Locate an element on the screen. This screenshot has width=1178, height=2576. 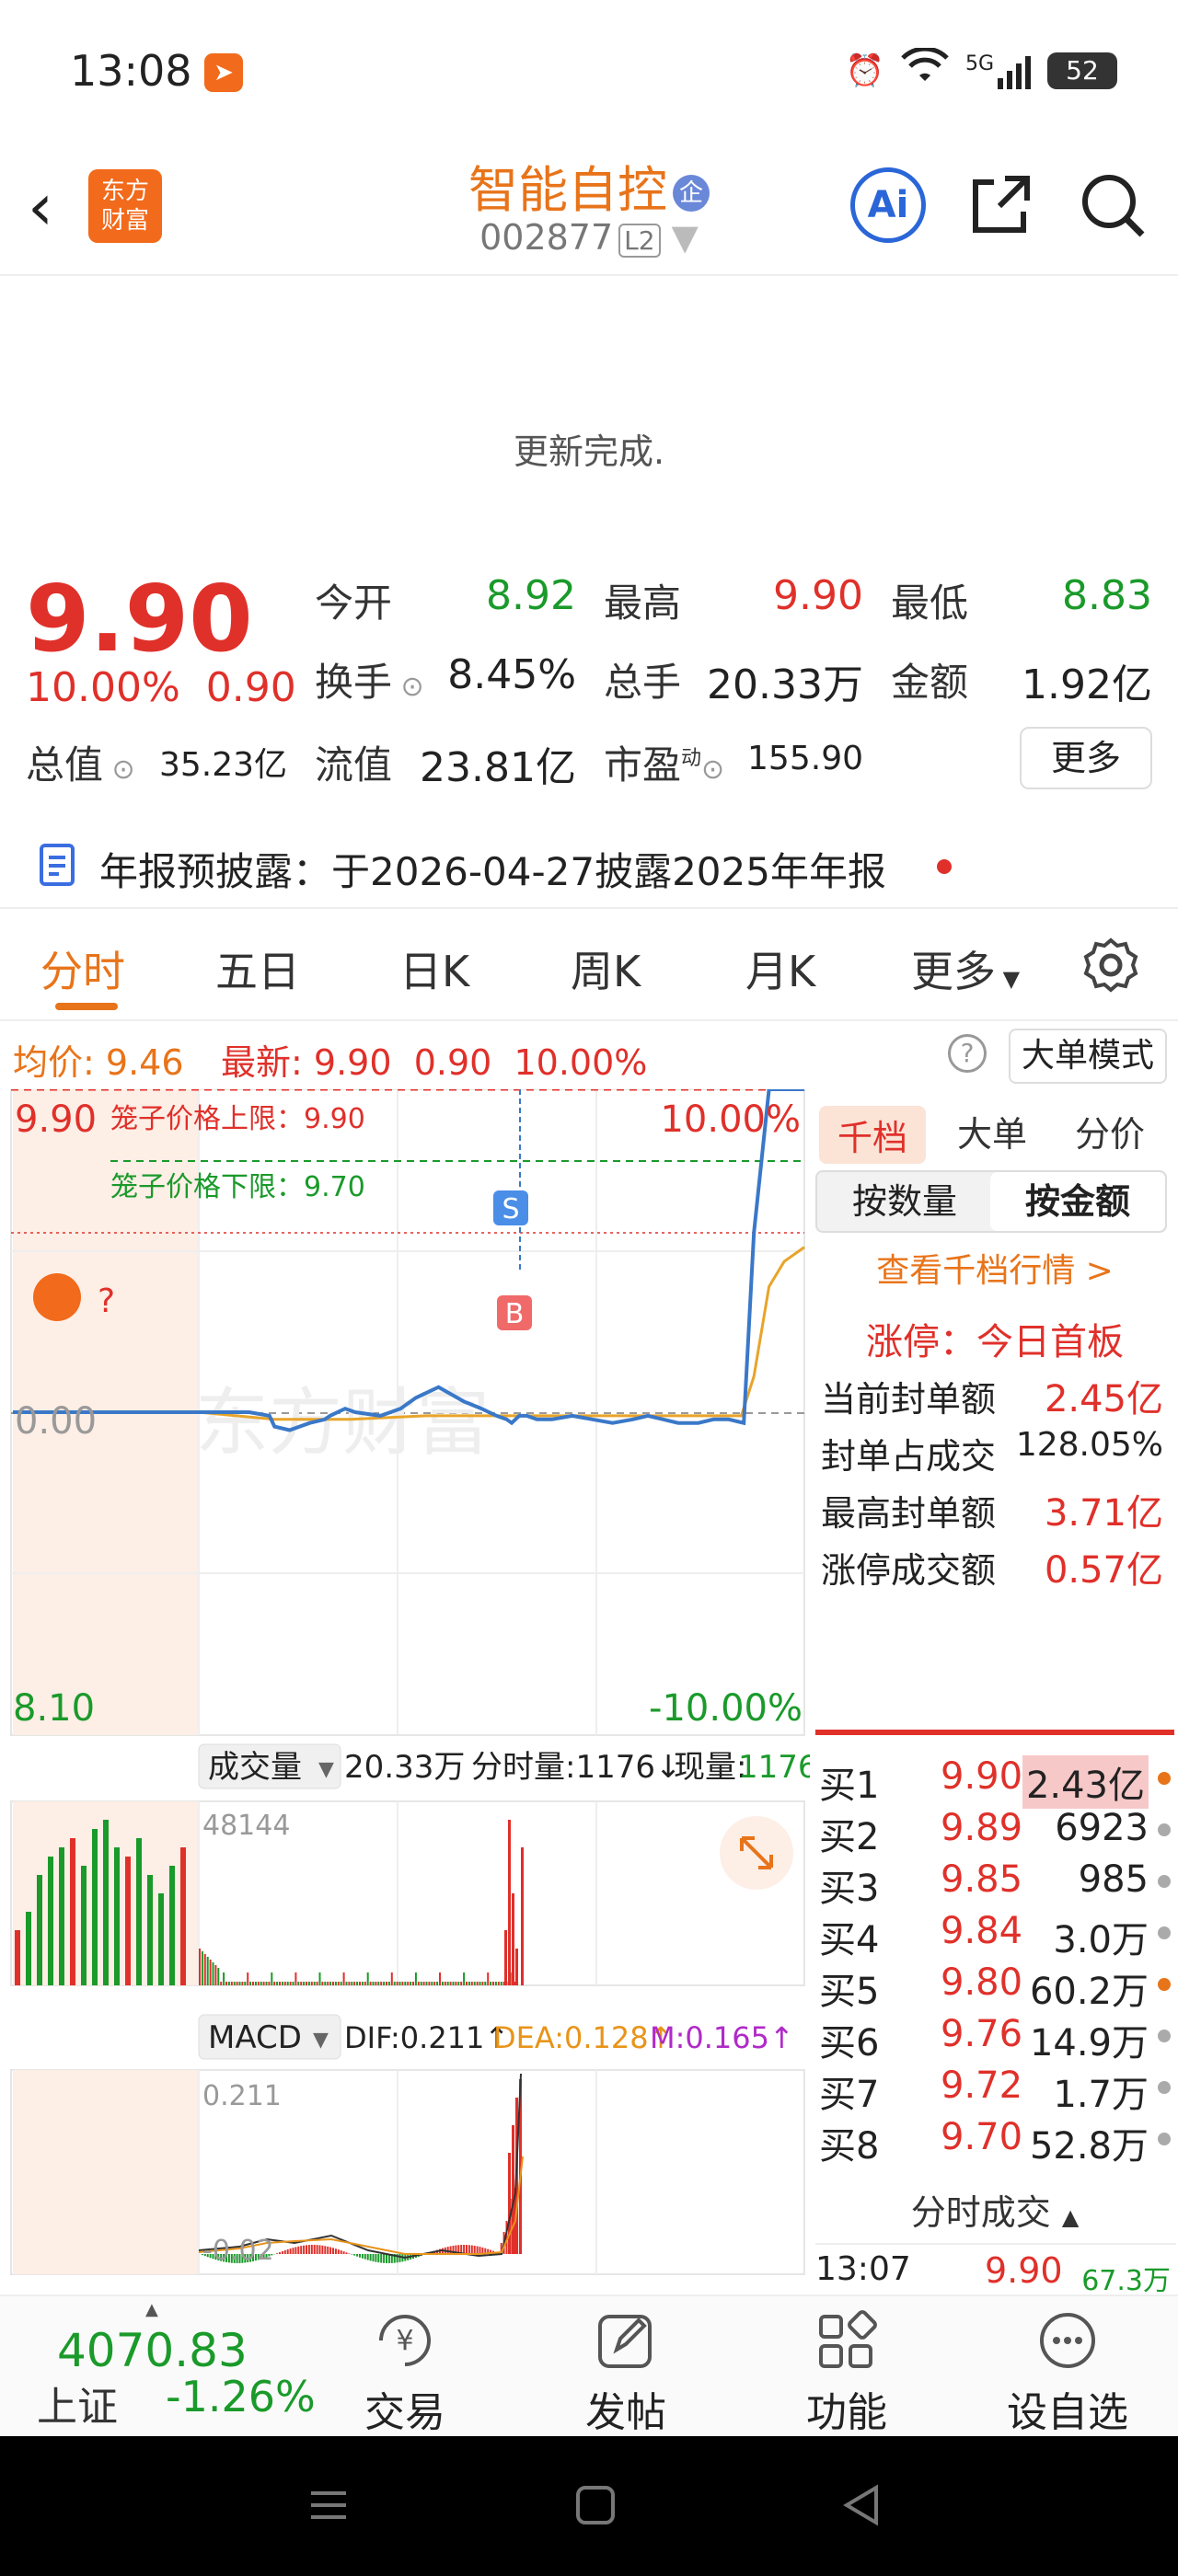
notice-bar: 年报预披露：于2026-04-27披露2025年年报 is located at coordinates (589, 864).